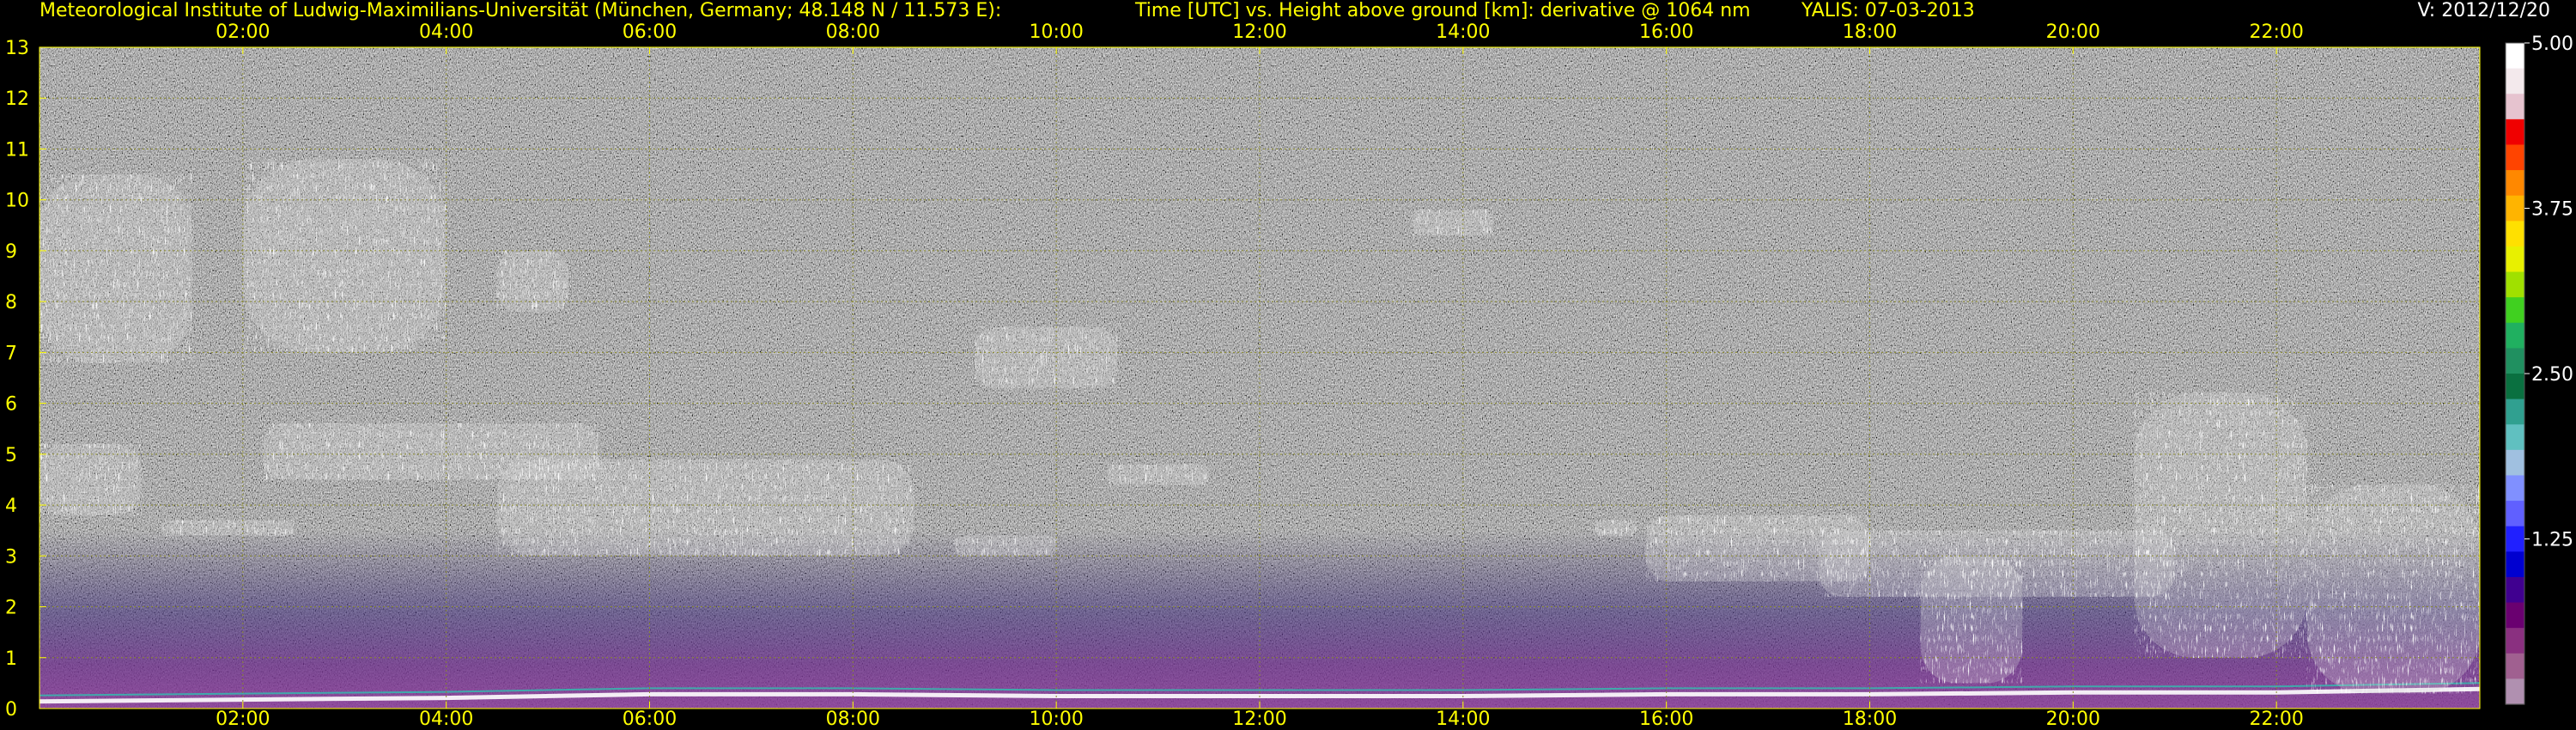 The image size is (2576, 730). Describe the element at coordinates (2073, 32) in the screenshot. I see `x-tick-label-top: 20:00` at that location.